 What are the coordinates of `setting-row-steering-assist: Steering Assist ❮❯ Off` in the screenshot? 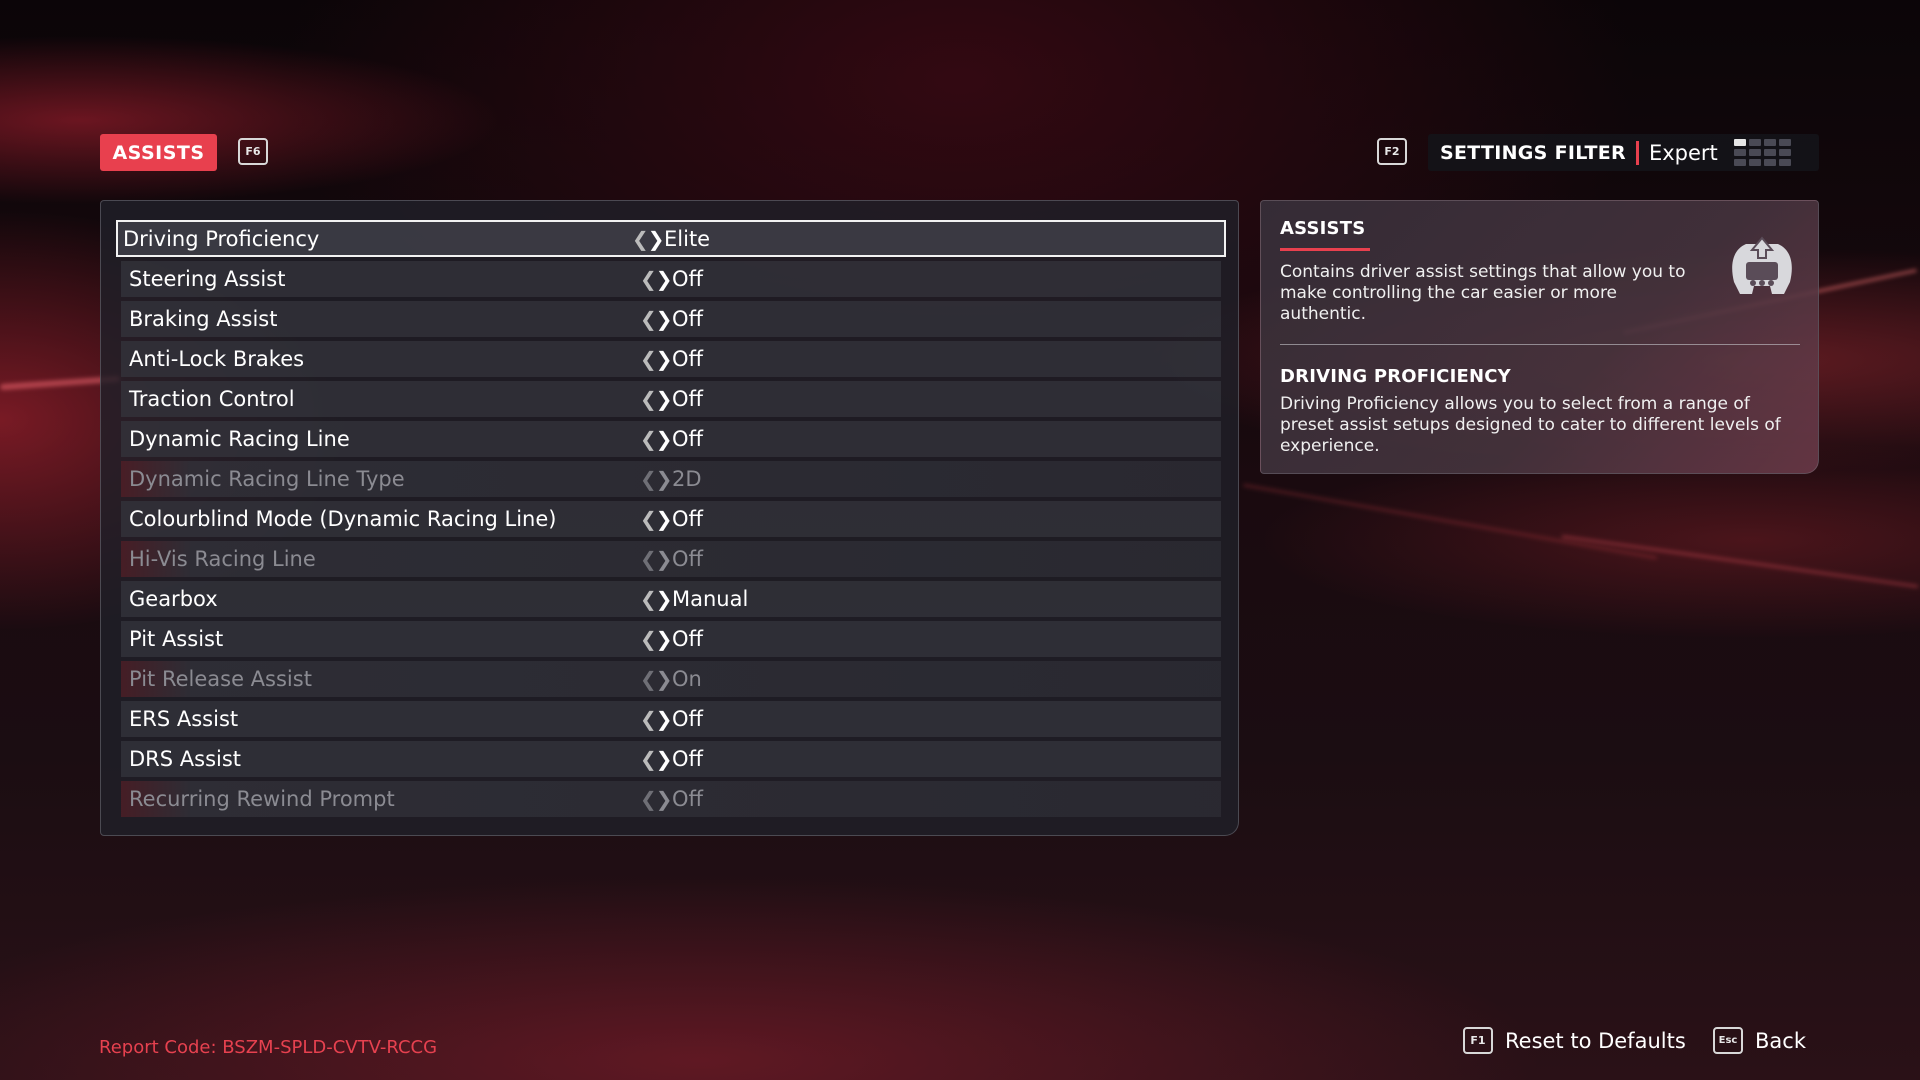 It's located at (671, 279).